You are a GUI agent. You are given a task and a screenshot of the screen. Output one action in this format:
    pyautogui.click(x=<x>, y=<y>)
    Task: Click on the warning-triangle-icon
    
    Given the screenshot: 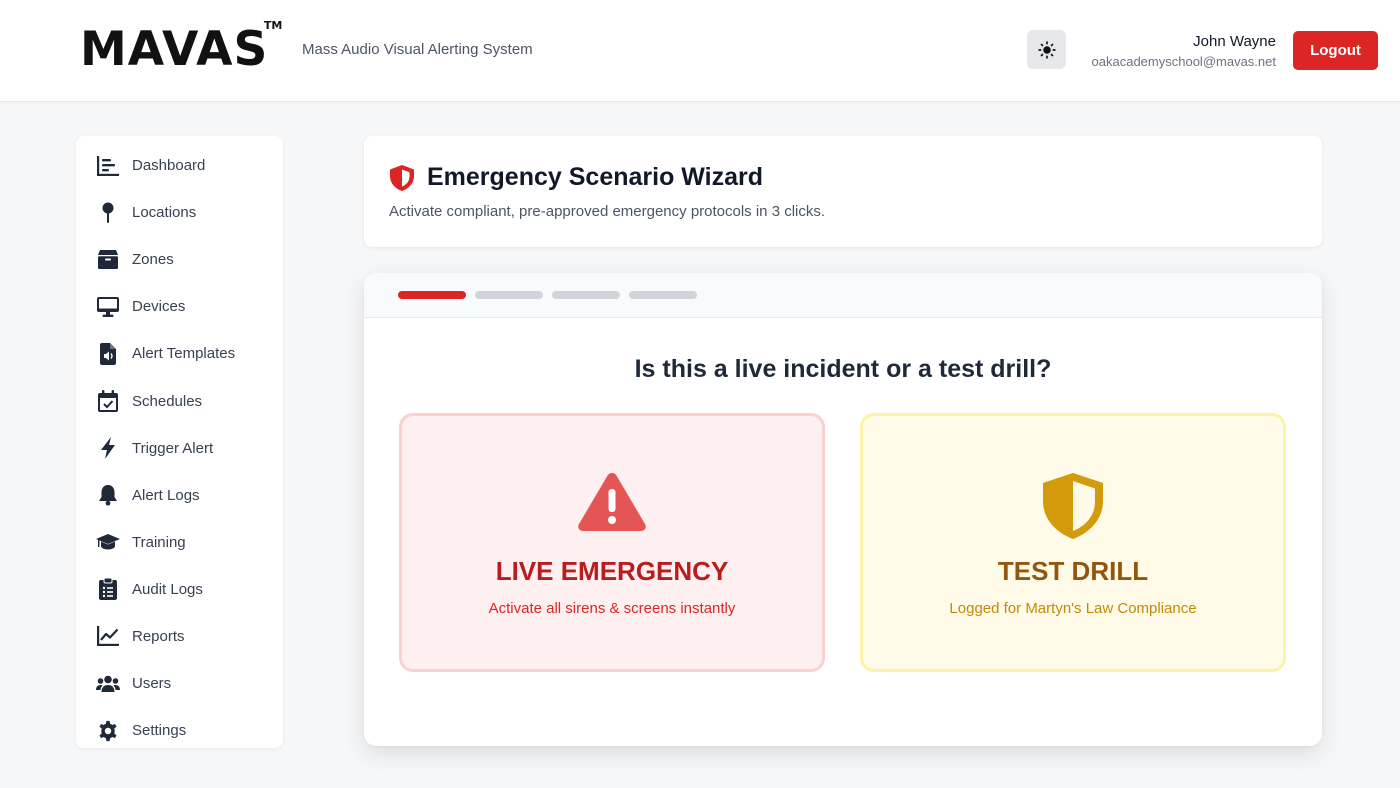 What is the action you would take?
    pyautogui.click(x=612, y=502)
    